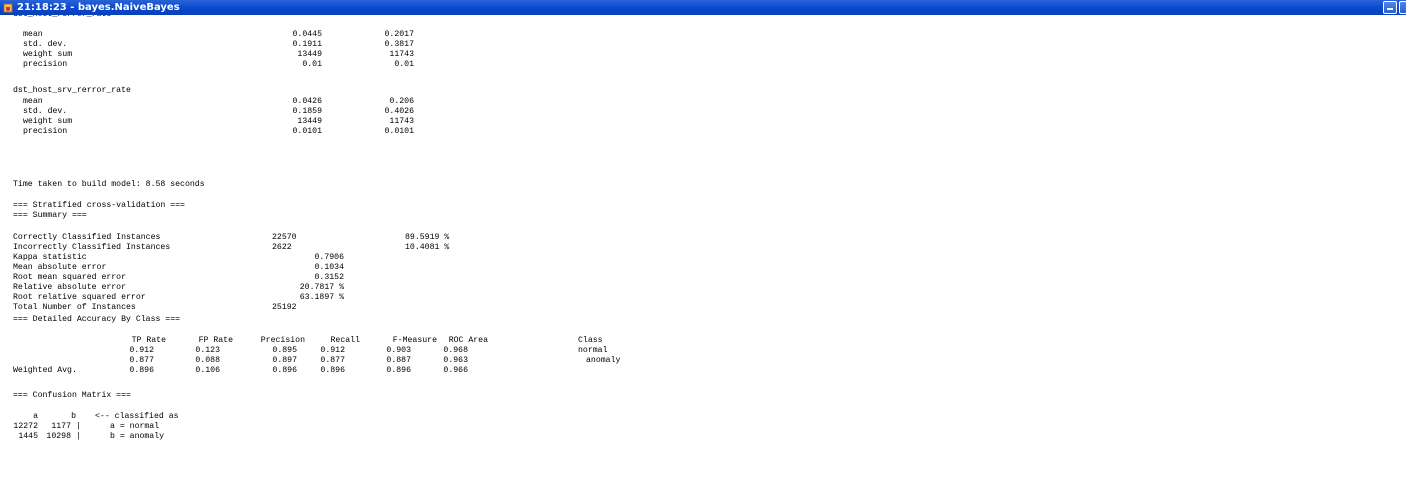 The image size is (1406, 494). Describe the element at coordinates (399, 44) in the screenshot. I see `stat-value-anomaly: 0.3817` at that location.